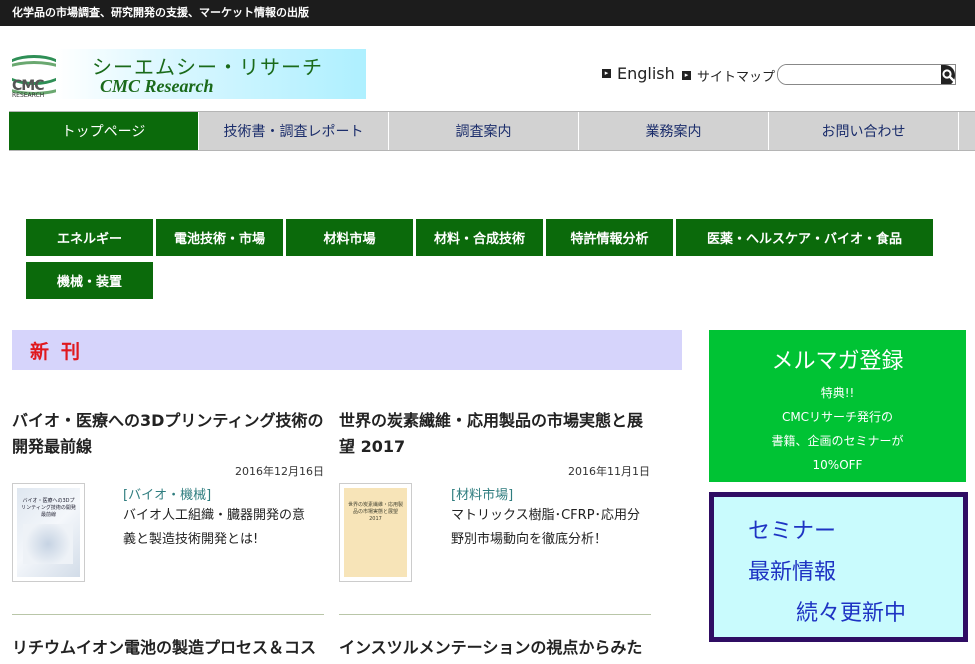 Image resolution: width=975 pixels, height=664 pixels. I want to click on mailmag-line: CMCリサーチ発行の, so click(837, 417).